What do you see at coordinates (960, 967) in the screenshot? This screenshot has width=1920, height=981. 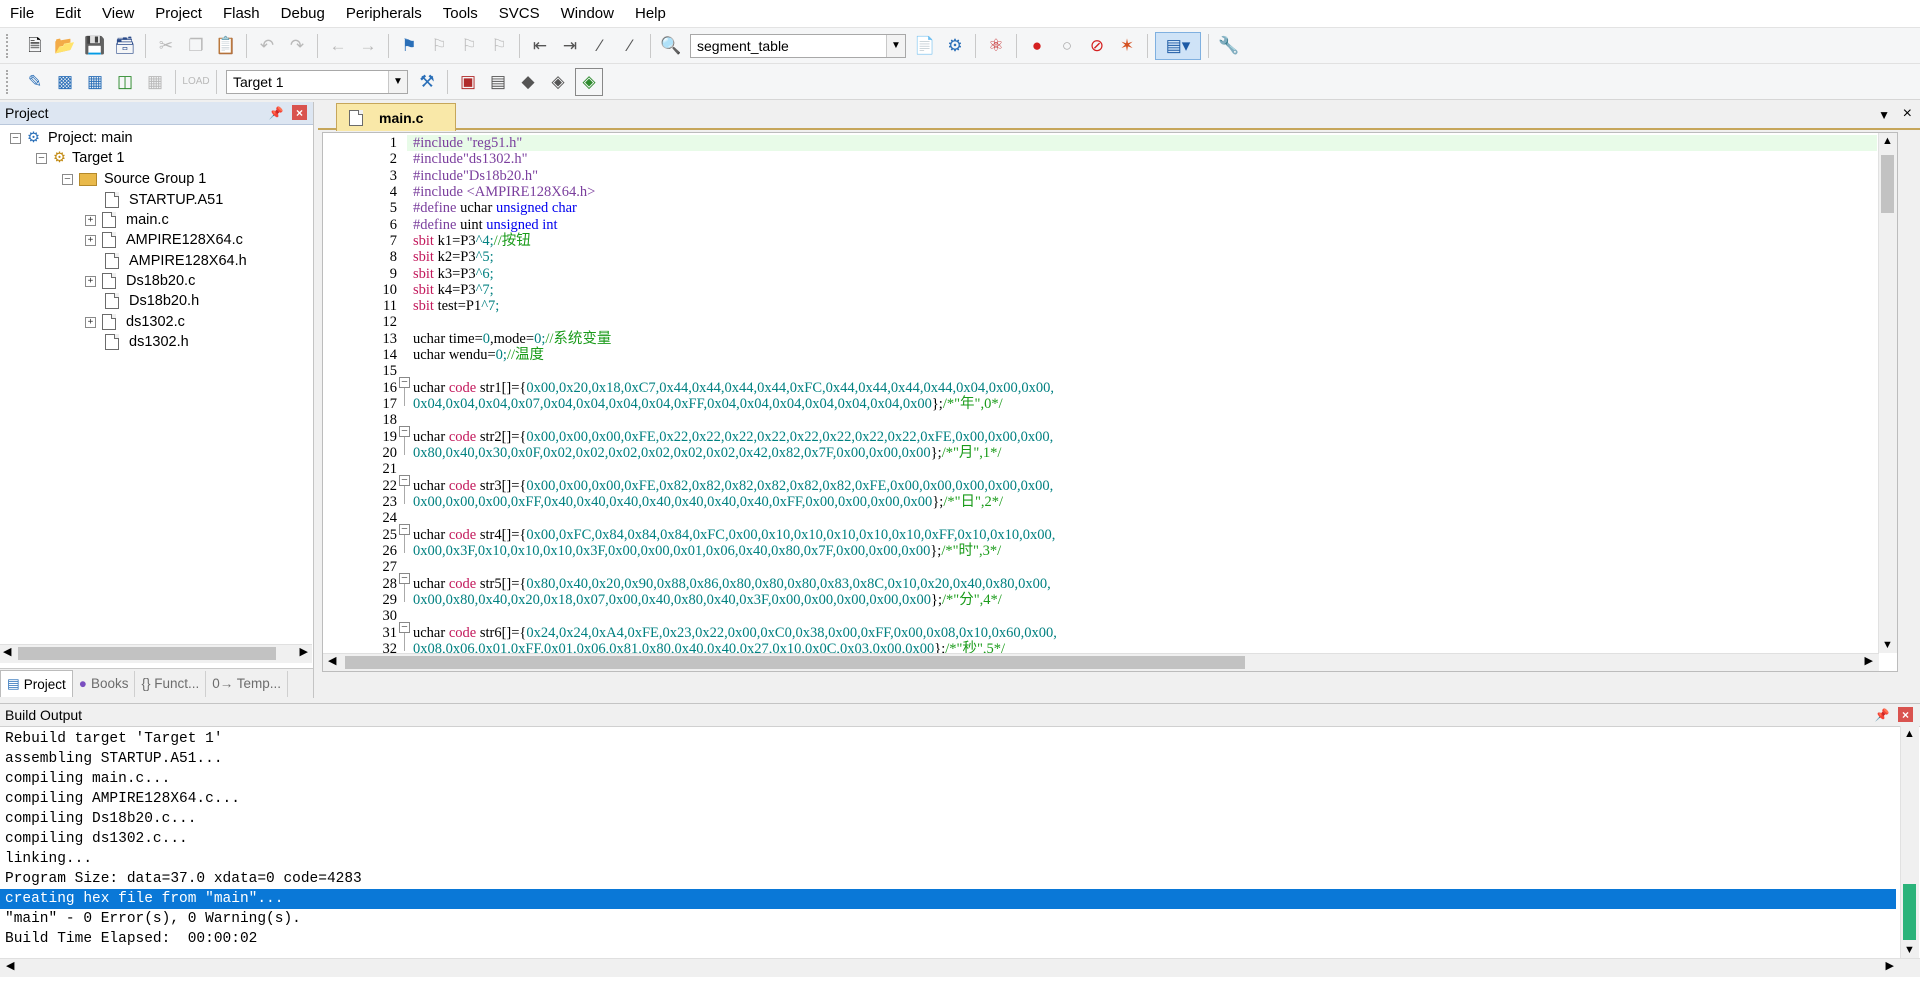 I see `output-hscrollbar: ◀ ▶` at bounding box center [960, 967].